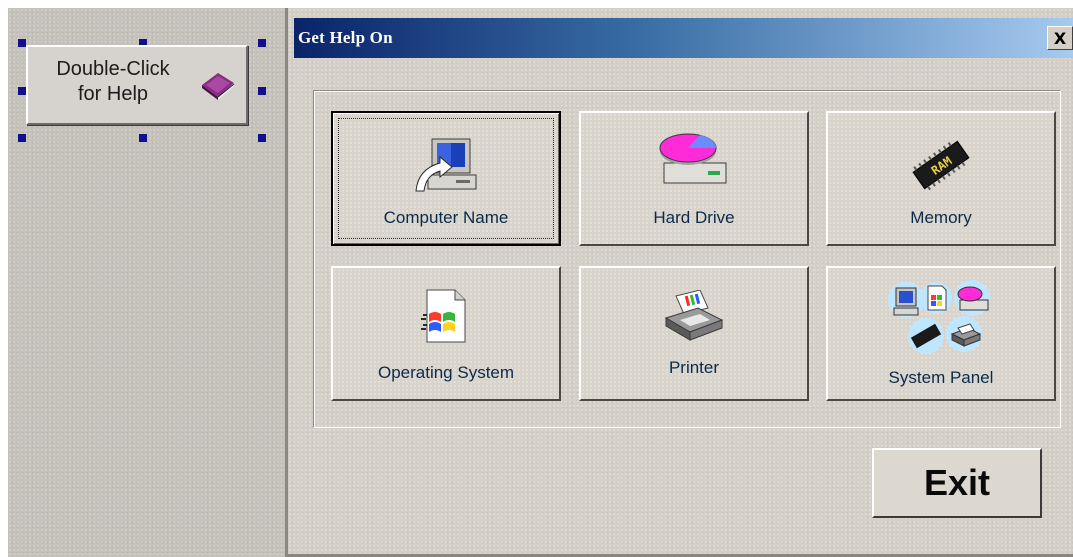 The height and width of the screenshot is (557, 1073). Describe the element at coordinates (941, 377) in the screenshot. I see `tile-label: System Panel` at that location.